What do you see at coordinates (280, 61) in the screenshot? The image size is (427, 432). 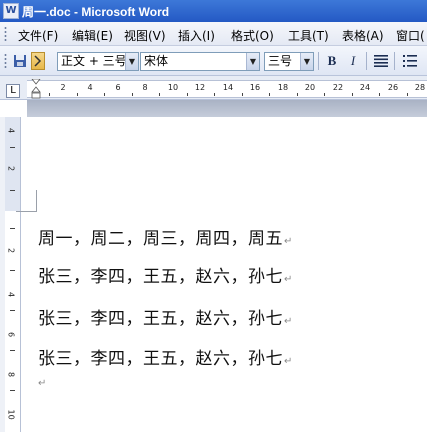 I see `font-size-value: 三号` at bounding box center [280, 61].